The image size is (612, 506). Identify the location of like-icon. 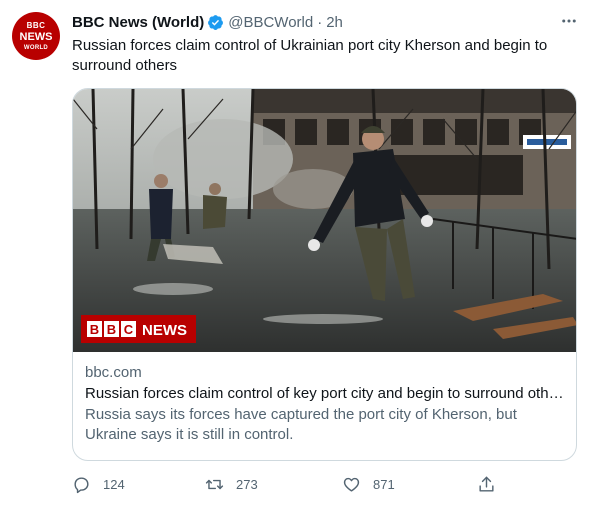
(351, 484).